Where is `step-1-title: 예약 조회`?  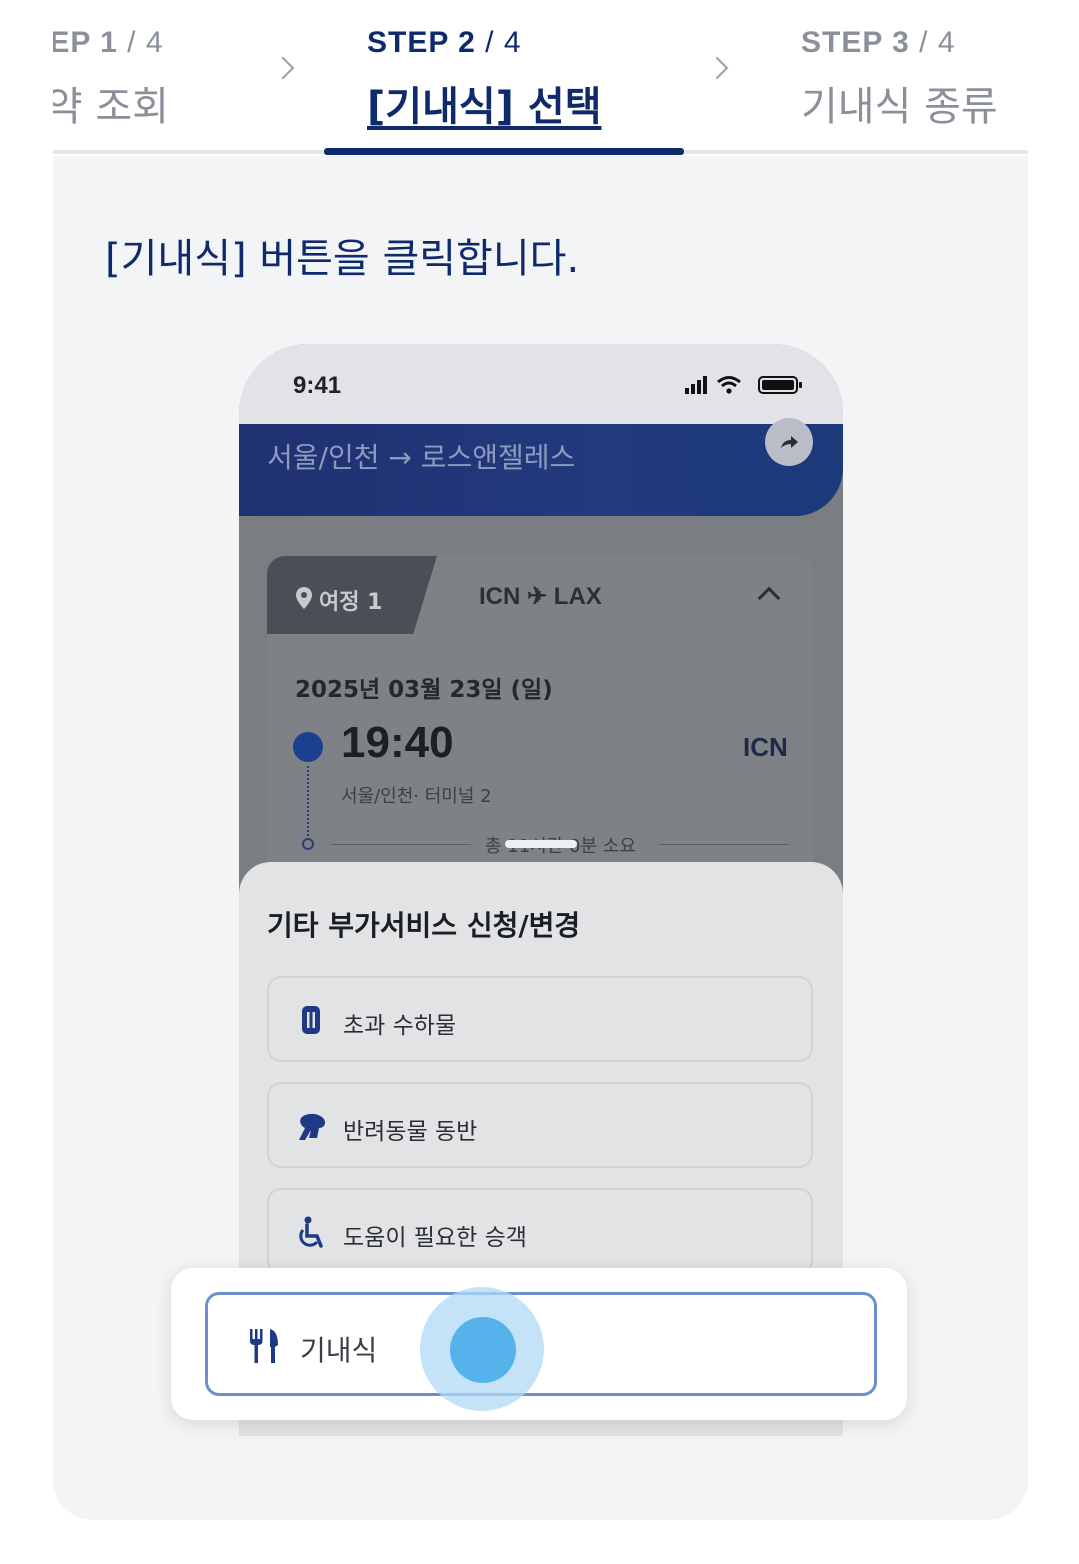 step-1-title: 예약 조회 is located at coordinates (111, 107).